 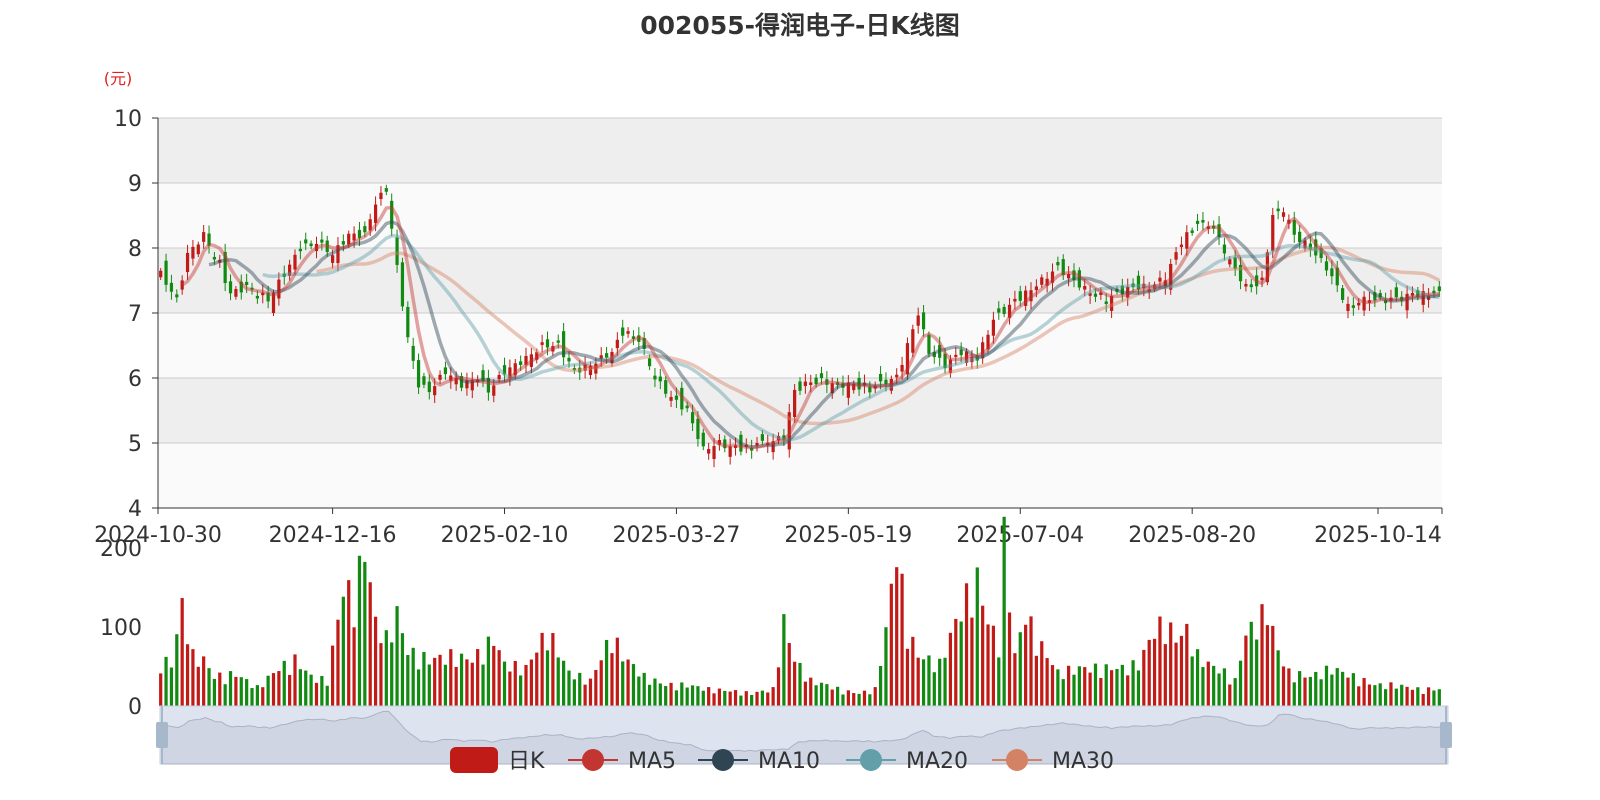 I want to click on y-tick-label: 10, so click(x=128, y=119).